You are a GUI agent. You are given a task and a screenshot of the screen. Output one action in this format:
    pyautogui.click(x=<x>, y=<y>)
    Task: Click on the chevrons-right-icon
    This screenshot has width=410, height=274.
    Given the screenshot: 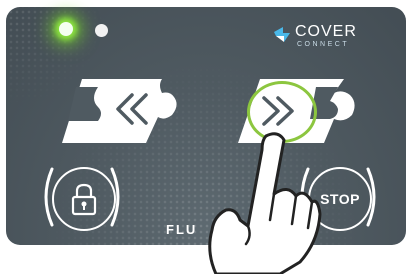 What is the action you would take?
    pyautogui.click(x=278, y=111)
    